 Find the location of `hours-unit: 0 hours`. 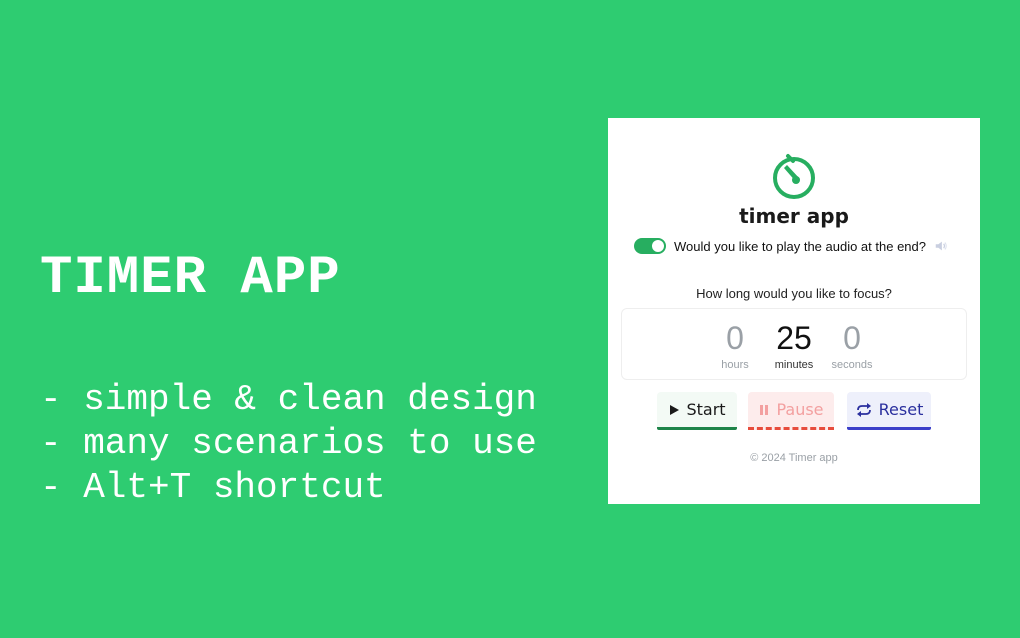

hours-unit: 0 hours is located at coordinates (735, 346).